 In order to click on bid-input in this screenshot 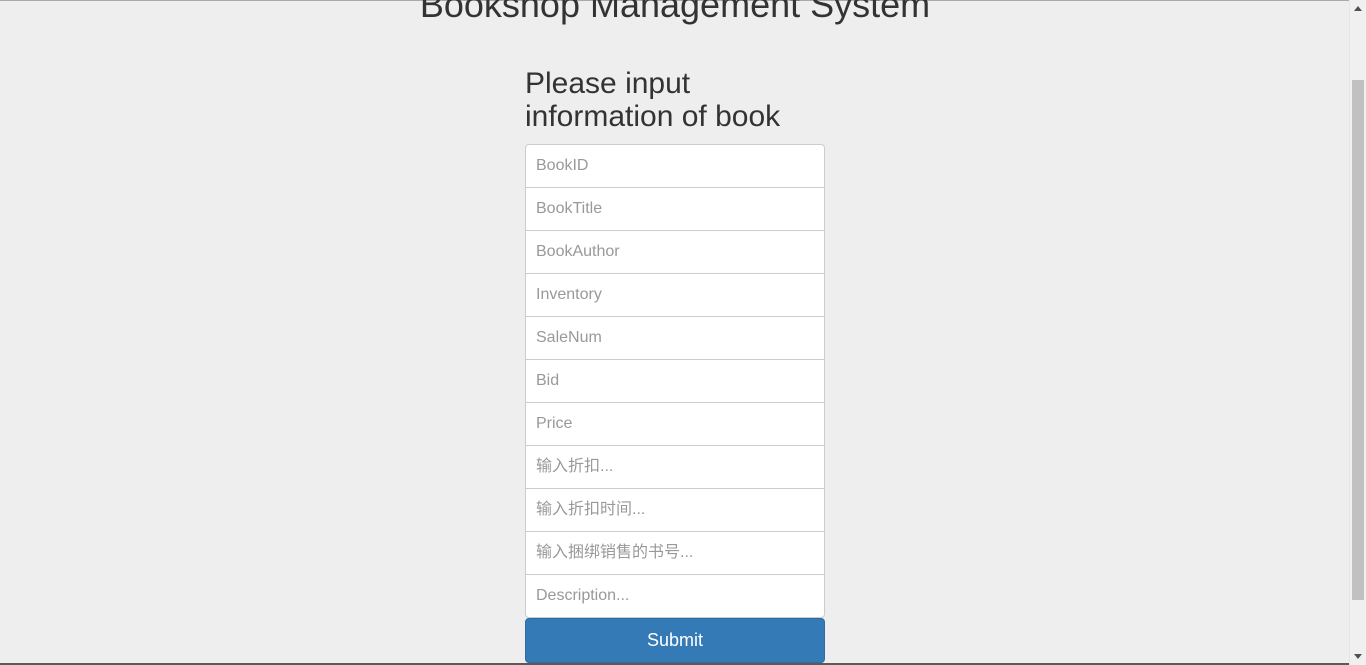, I will do `click(675, 381)`.